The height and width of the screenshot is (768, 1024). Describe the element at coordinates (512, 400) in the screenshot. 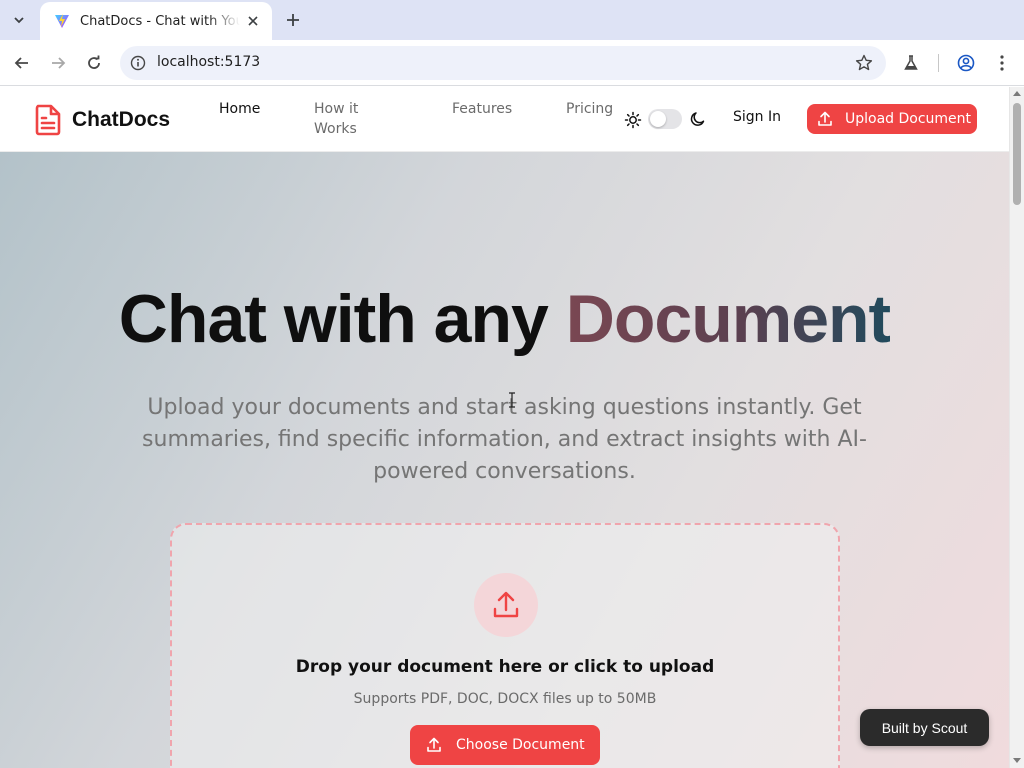

I see `text-cursor-icon` at that location.